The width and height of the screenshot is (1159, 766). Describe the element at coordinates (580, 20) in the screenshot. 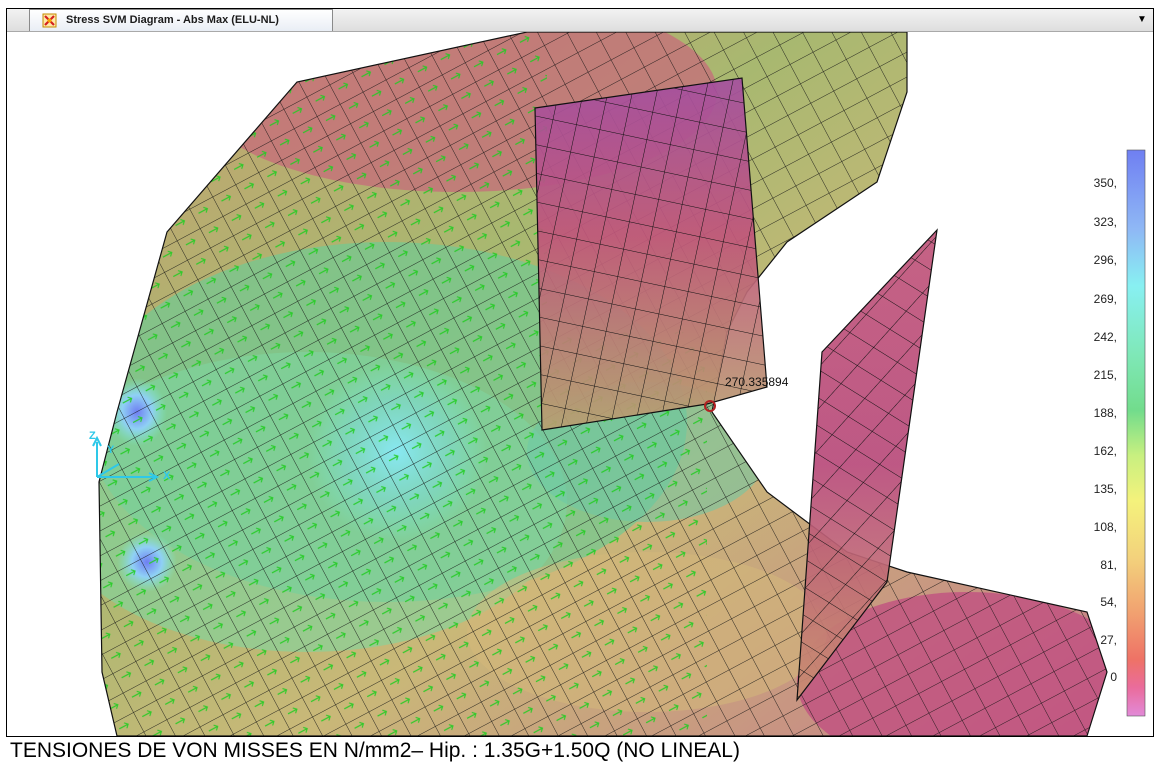

I see `tab-bar: Stress SVM Diagram - Abs Max (ELU-NL) ▼` at that location.